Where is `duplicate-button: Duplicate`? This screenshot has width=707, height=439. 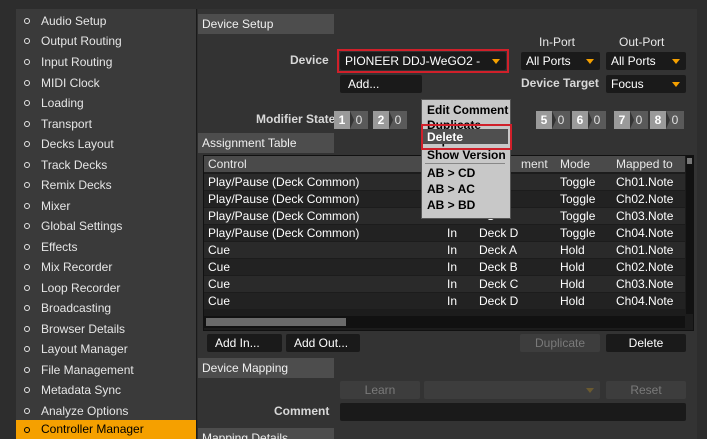
duplicate-button: Duplicate is located at coordinates (560, 343).